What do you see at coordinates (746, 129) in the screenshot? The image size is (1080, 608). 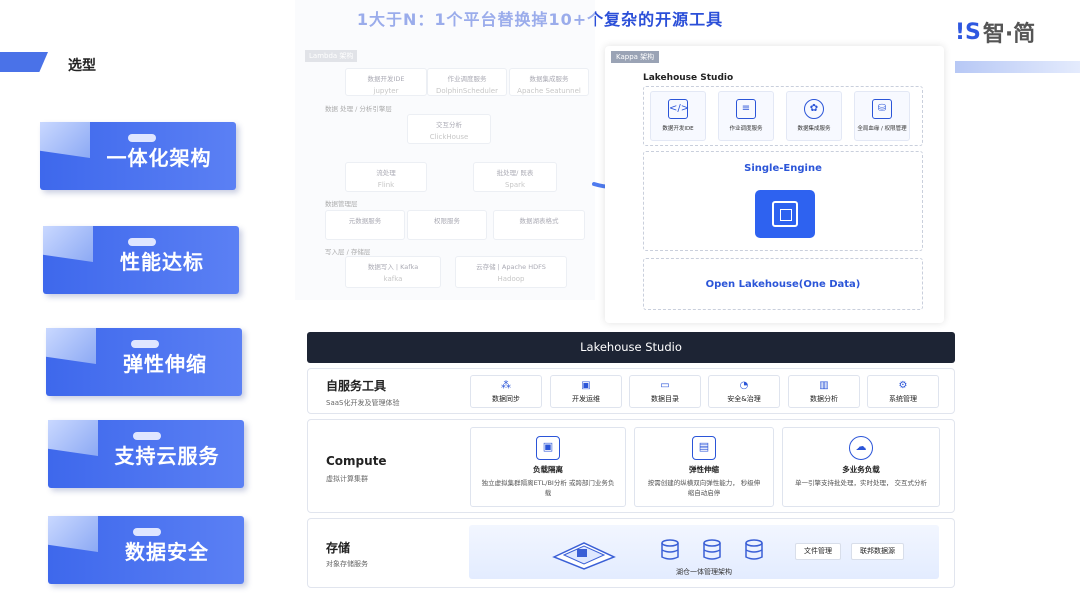 I see `kappa-tool-label: 作业调度服务` at bounding box center [746, 129].